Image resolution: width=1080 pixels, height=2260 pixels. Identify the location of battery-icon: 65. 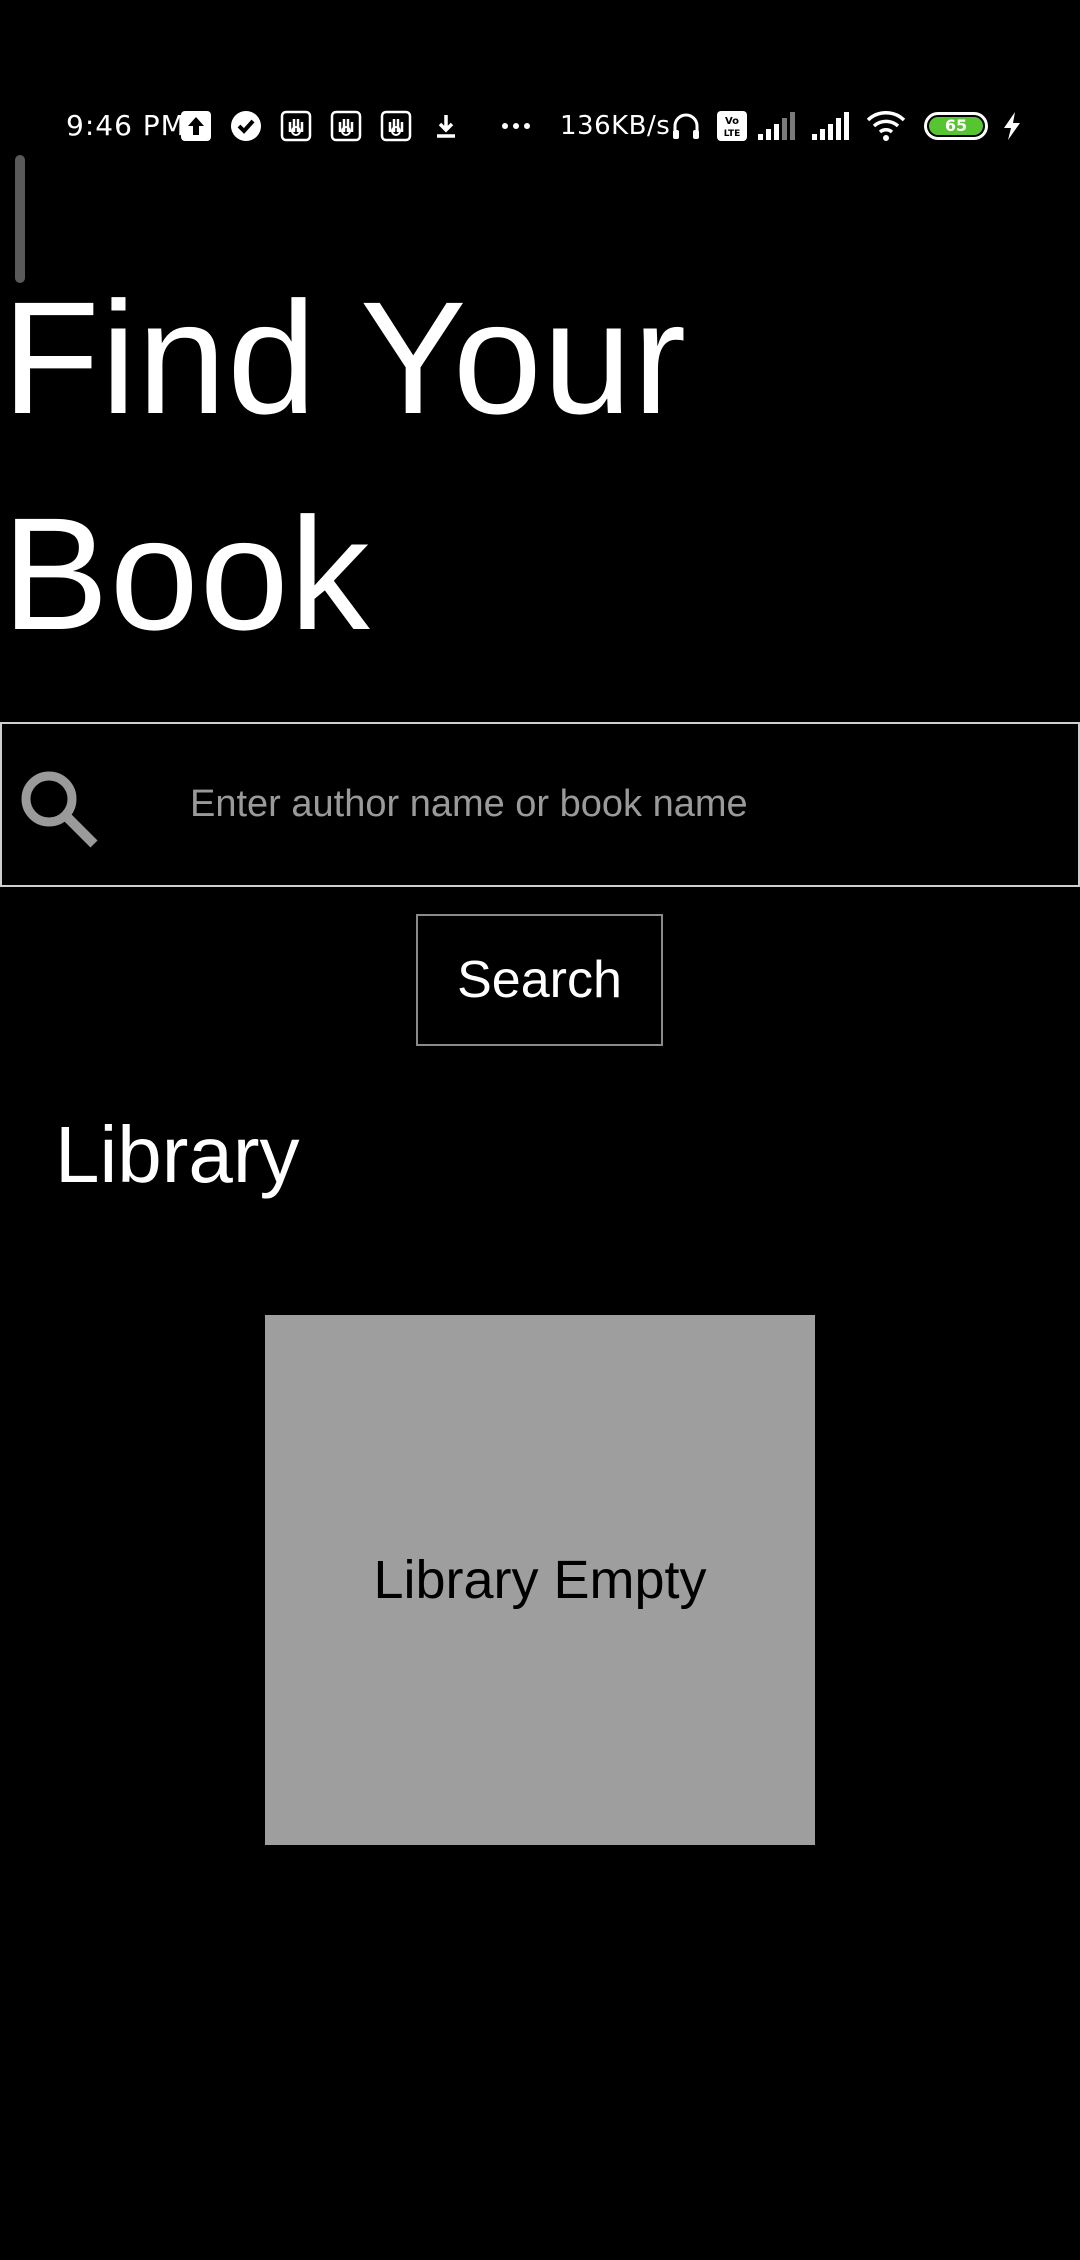
(956, 126).